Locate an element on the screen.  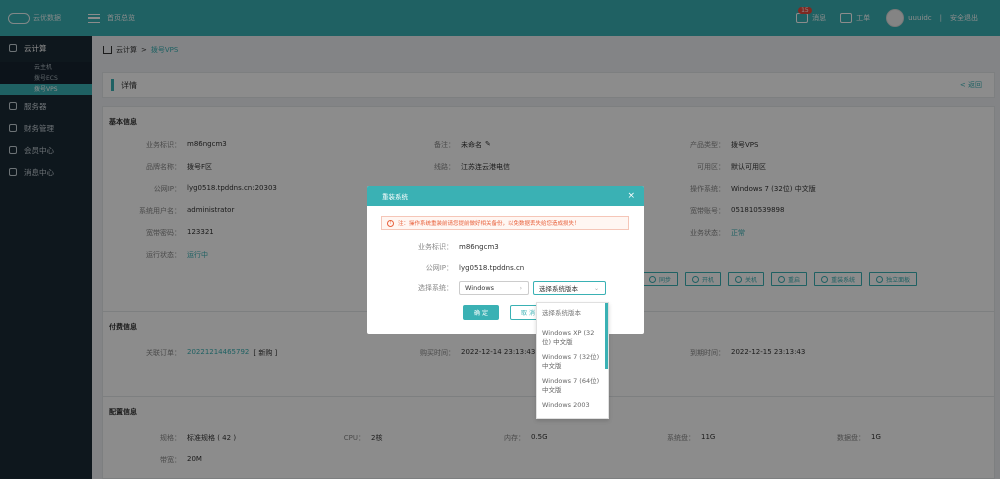
scrollbar is located at coordinates (606, 336).